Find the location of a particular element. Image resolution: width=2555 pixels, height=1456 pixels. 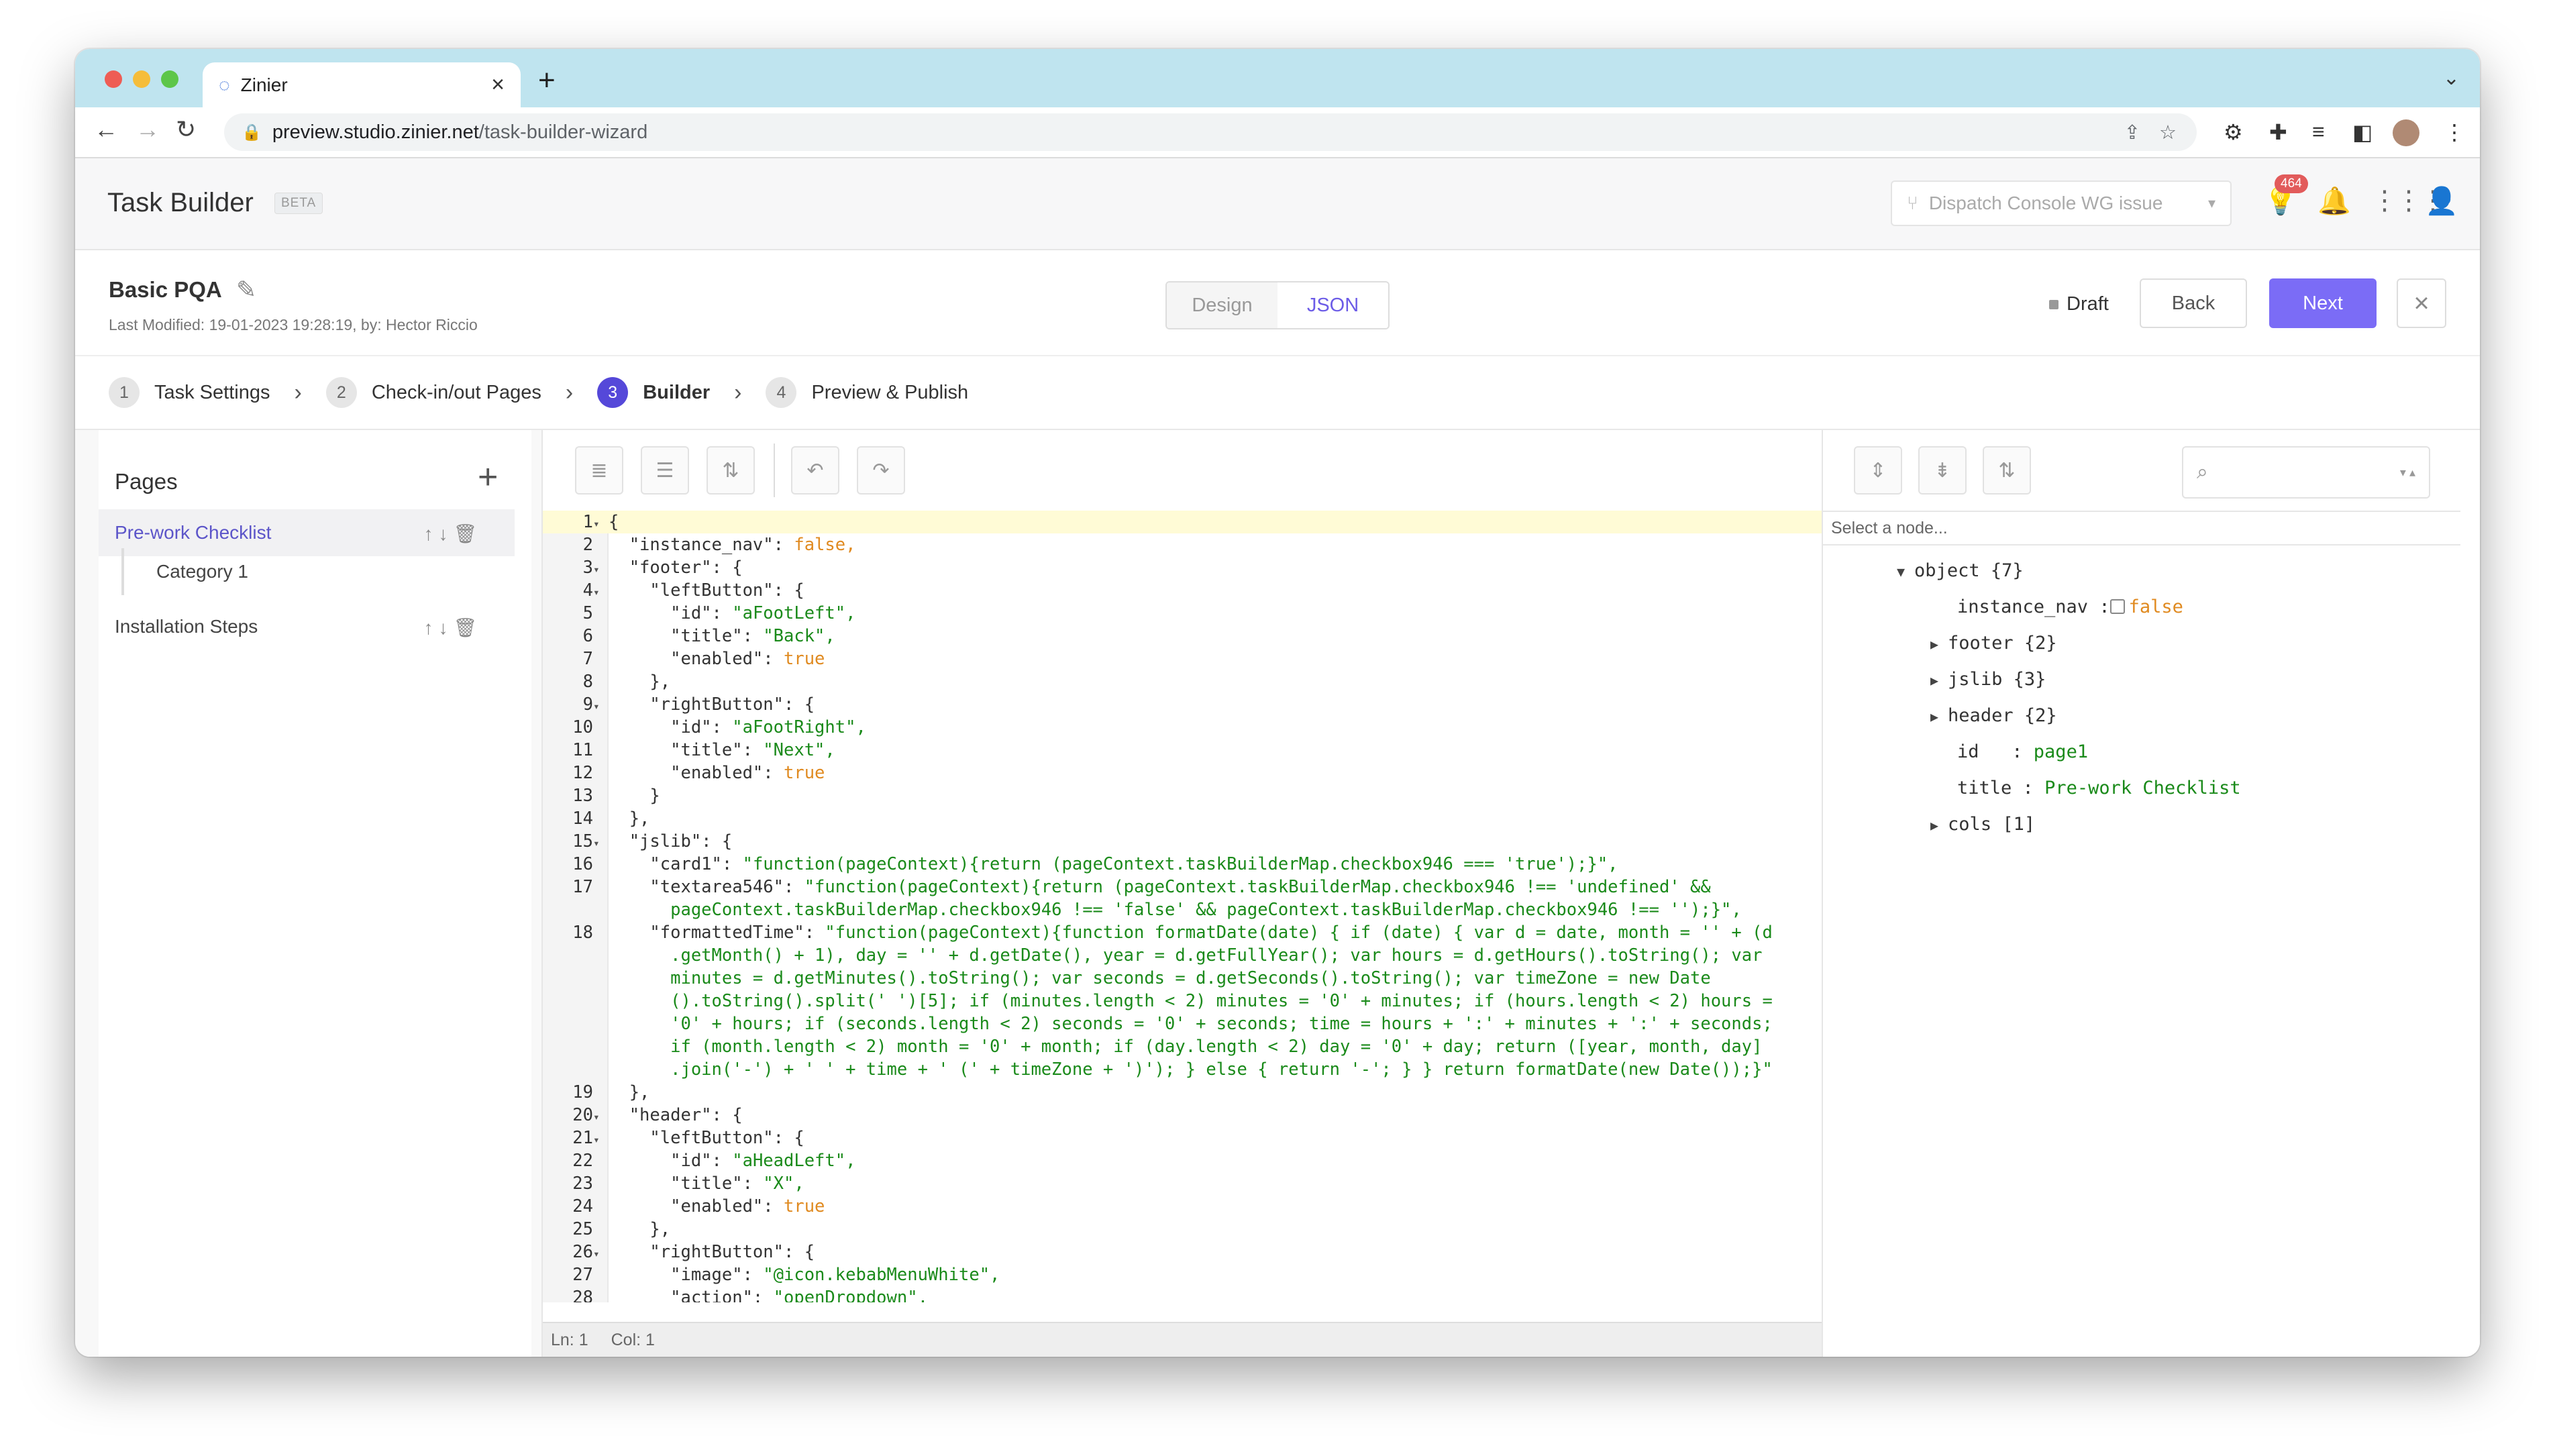

step-check-in-out-pages: 2 Check-in/out Pages › is located at coordinates (461, 393).